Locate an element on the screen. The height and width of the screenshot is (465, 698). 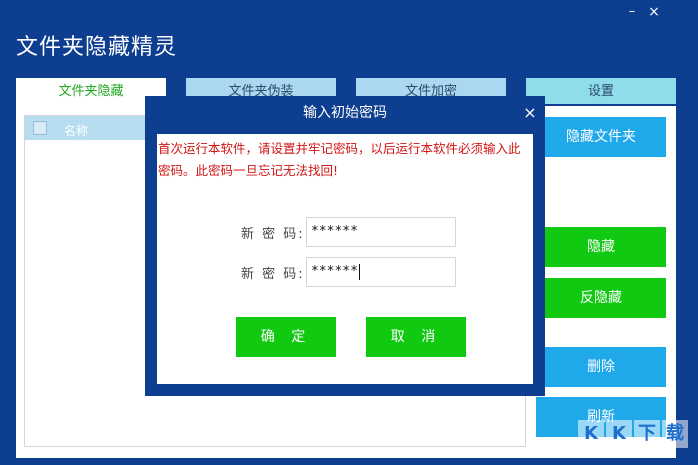
dialog-title: 输入初始密码 is located at coordinates (345, 113).